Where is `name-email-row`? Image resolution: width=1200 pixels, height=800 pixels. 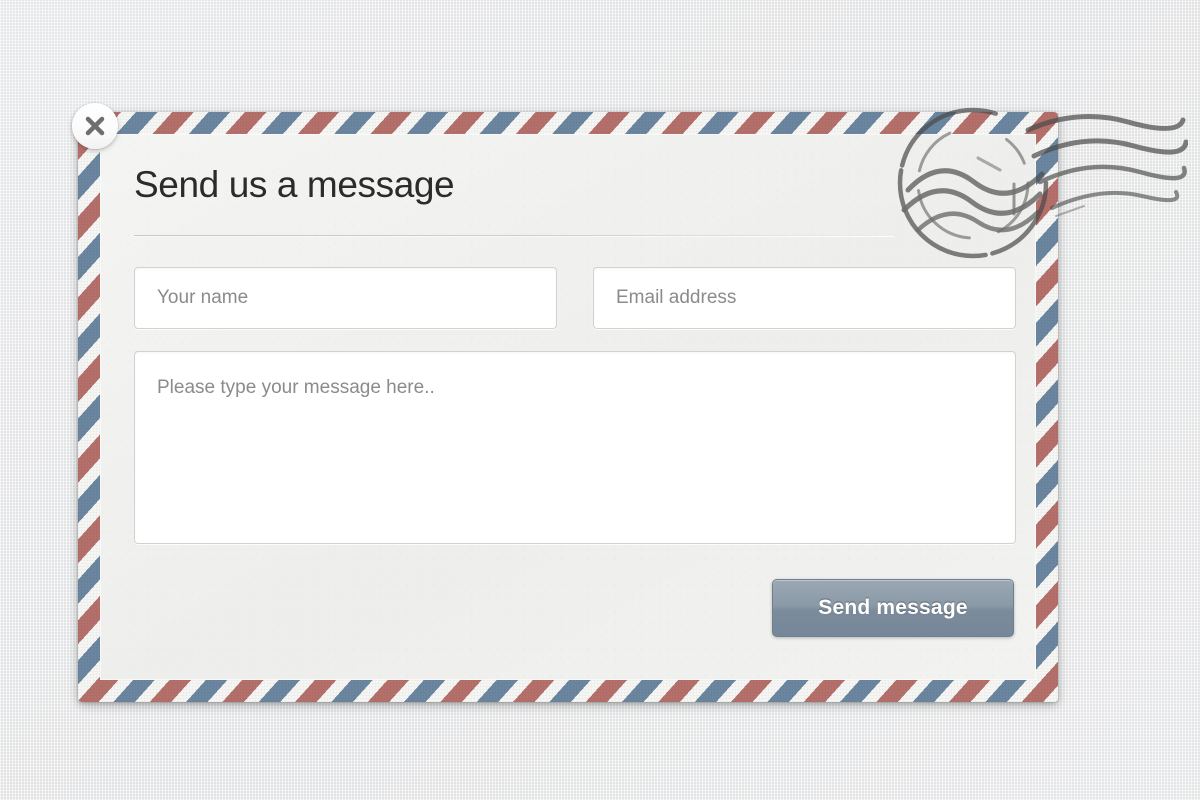 name-email-row is located at coordinates (575, 298).